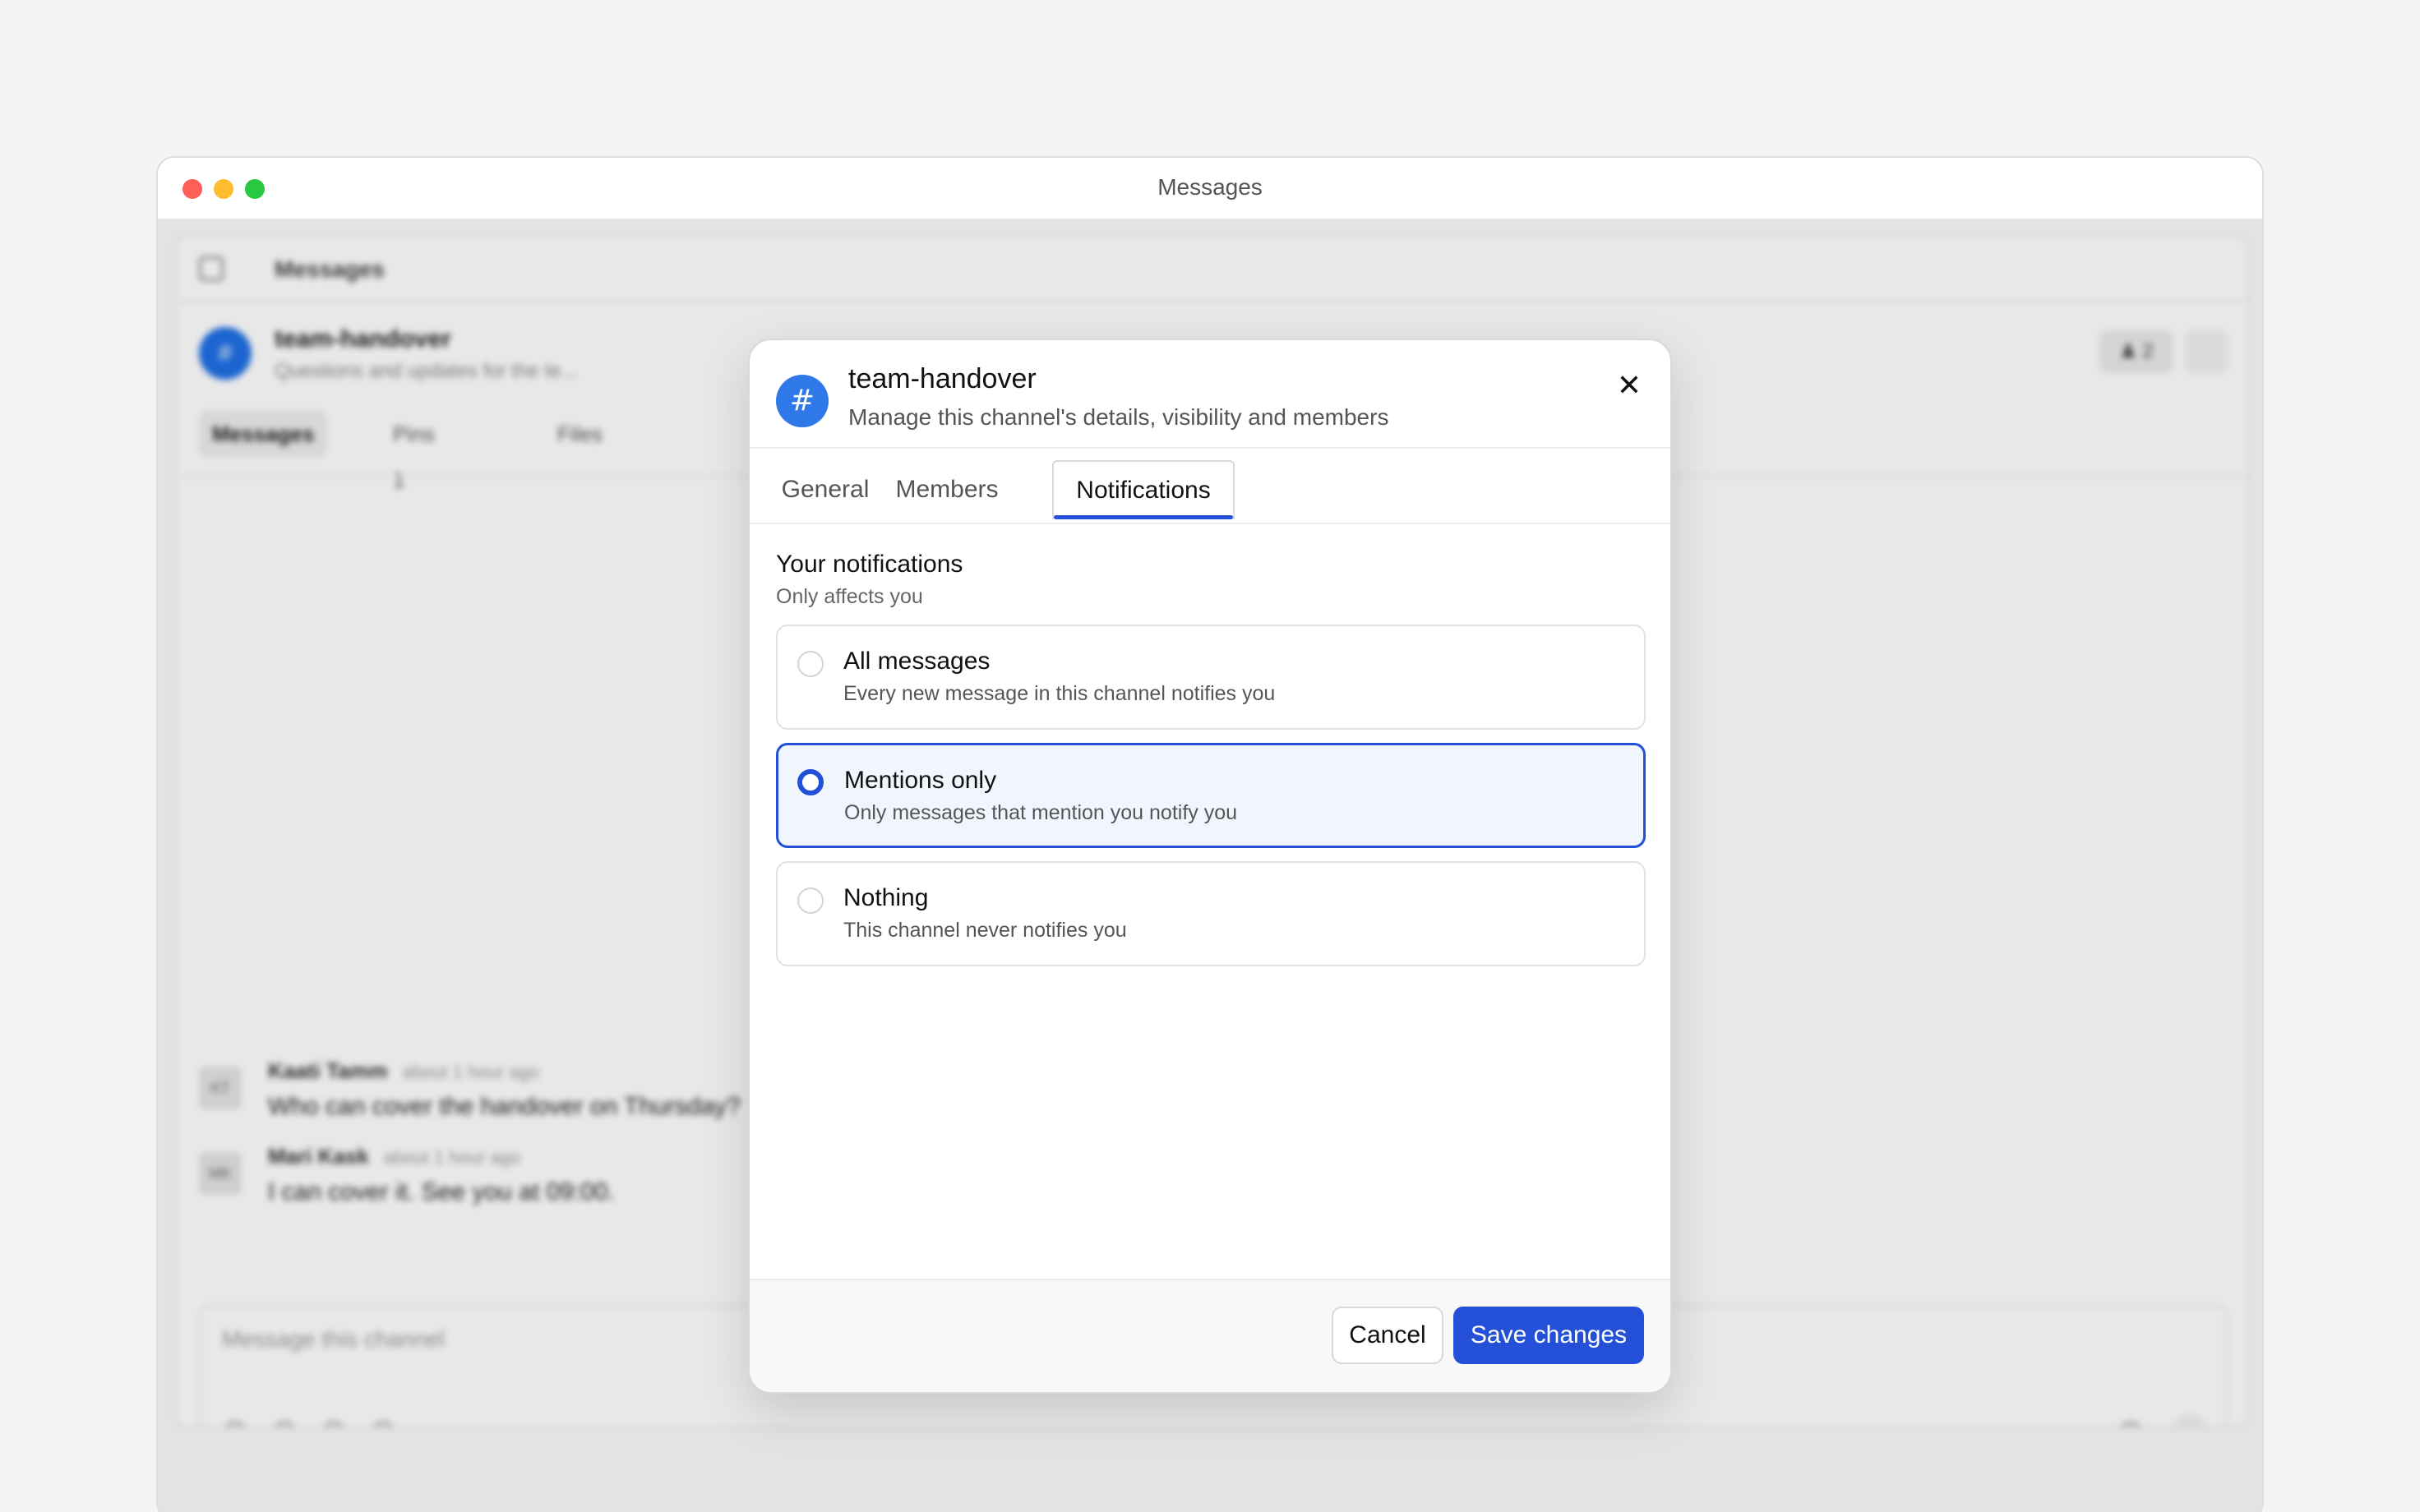 This screenshot has width=2420, height=1512. I want to click on cancel-button: Cancel, so click(1387, 1336).